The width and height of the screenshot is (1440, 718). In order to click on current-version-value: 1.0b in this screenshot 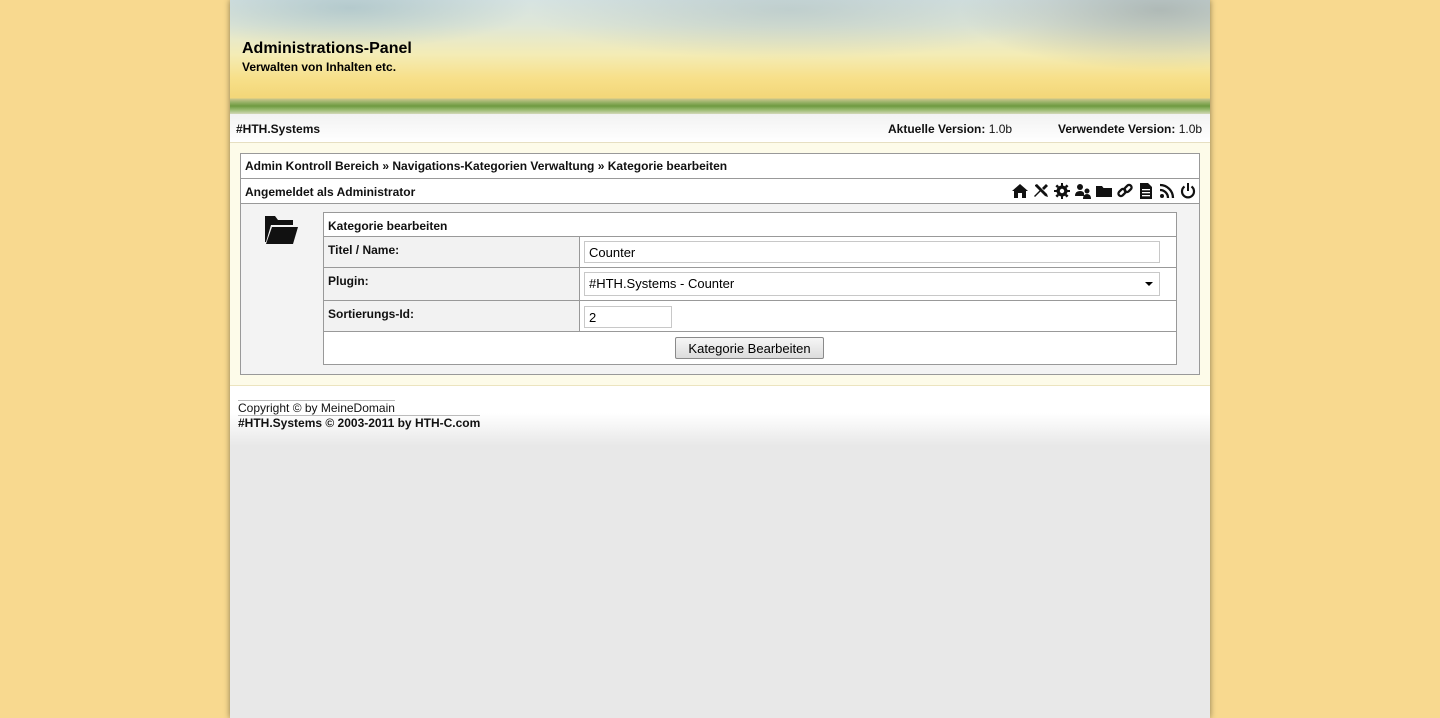, I will do `click(1000, 129)`.